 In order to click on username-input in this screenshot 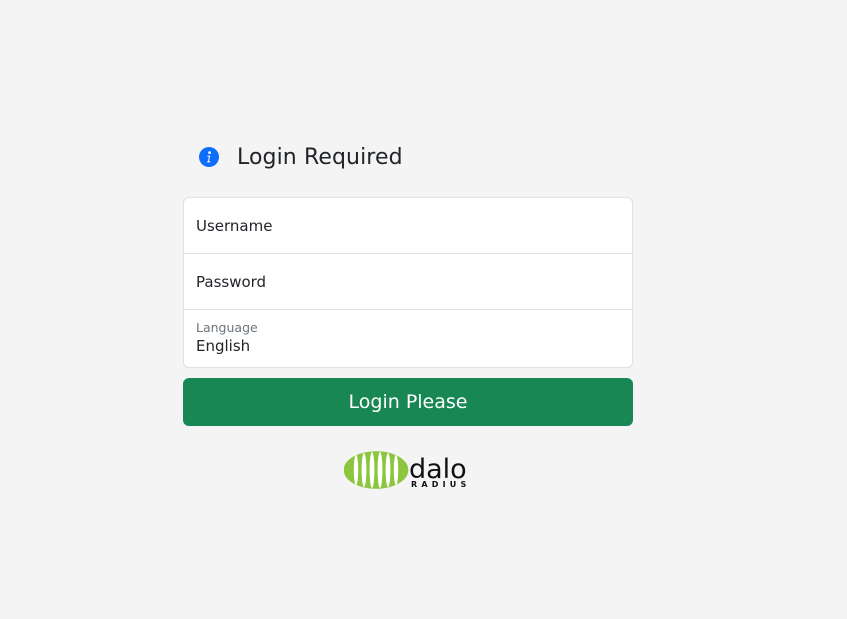, I will do `click(408, 225)`.